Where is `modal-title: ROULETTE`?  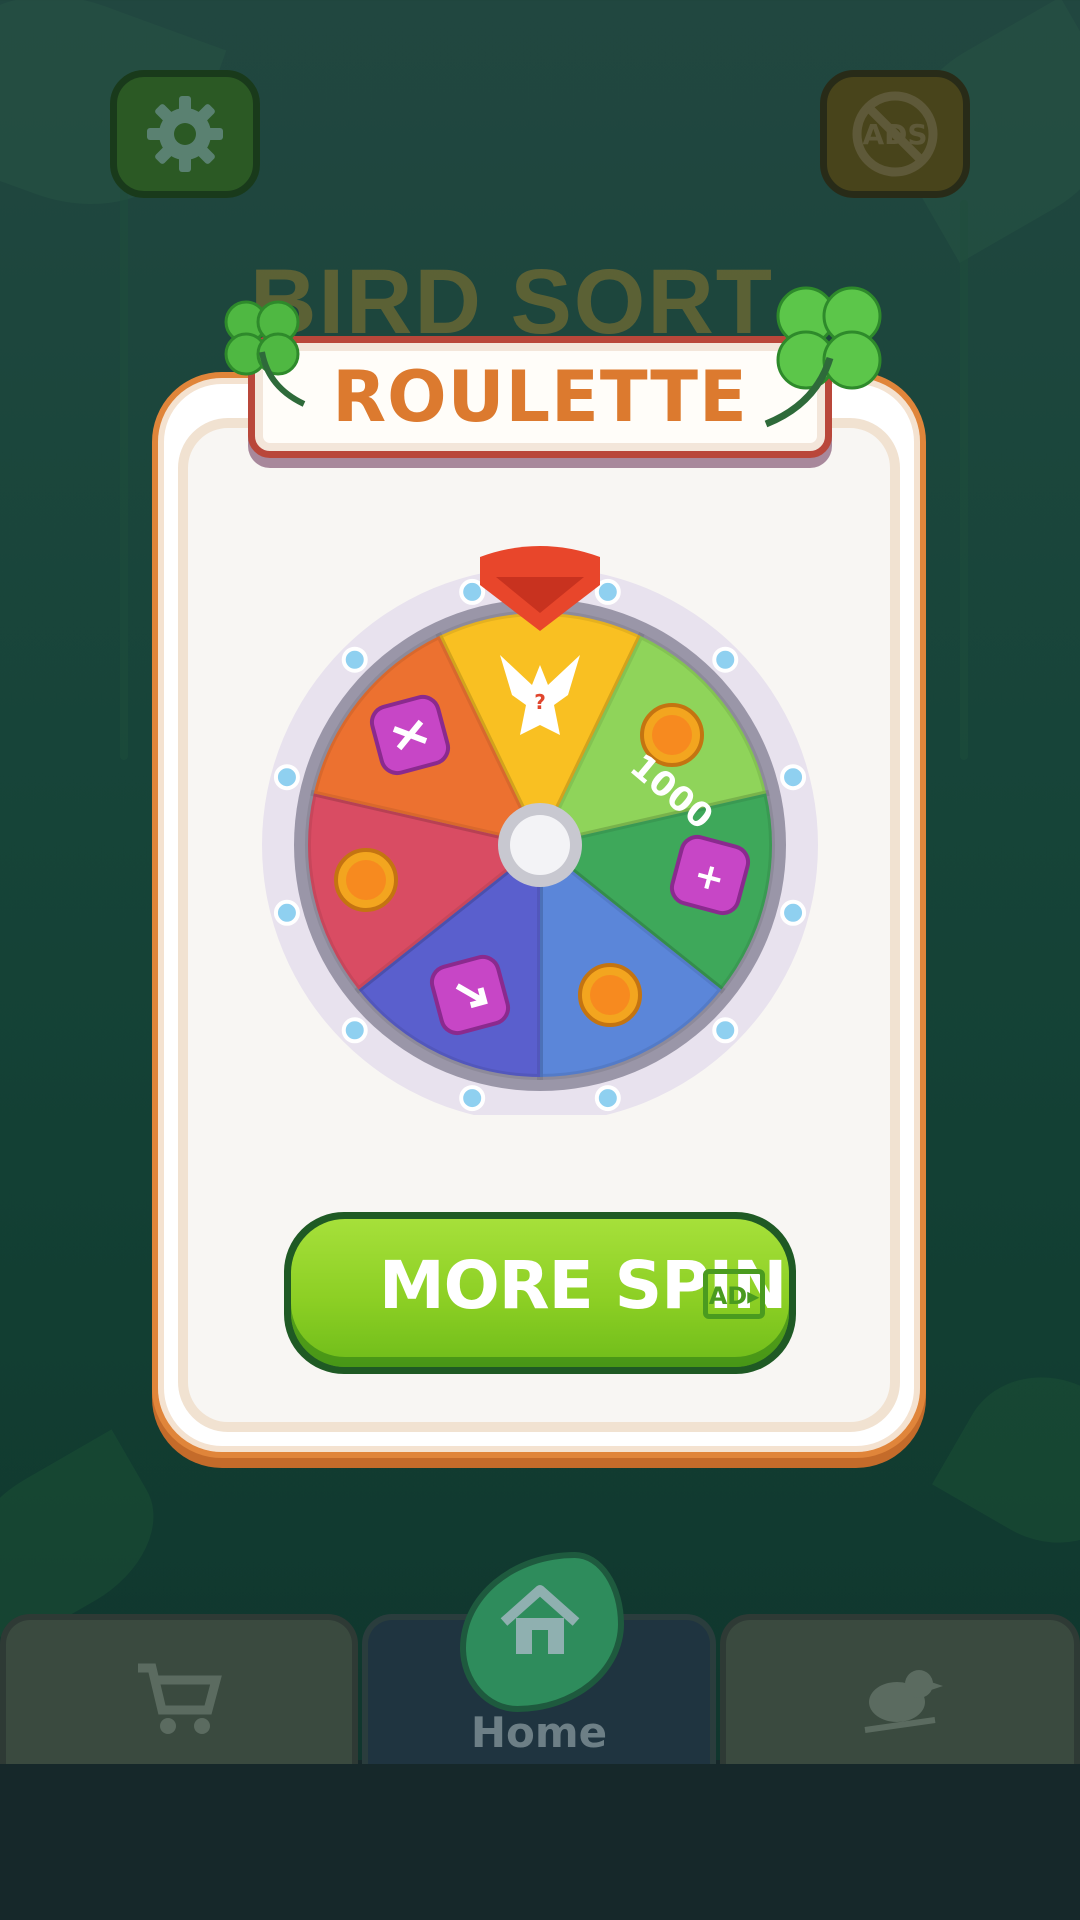
modal-title: ROULETTE is located at coordinates (540, 397).